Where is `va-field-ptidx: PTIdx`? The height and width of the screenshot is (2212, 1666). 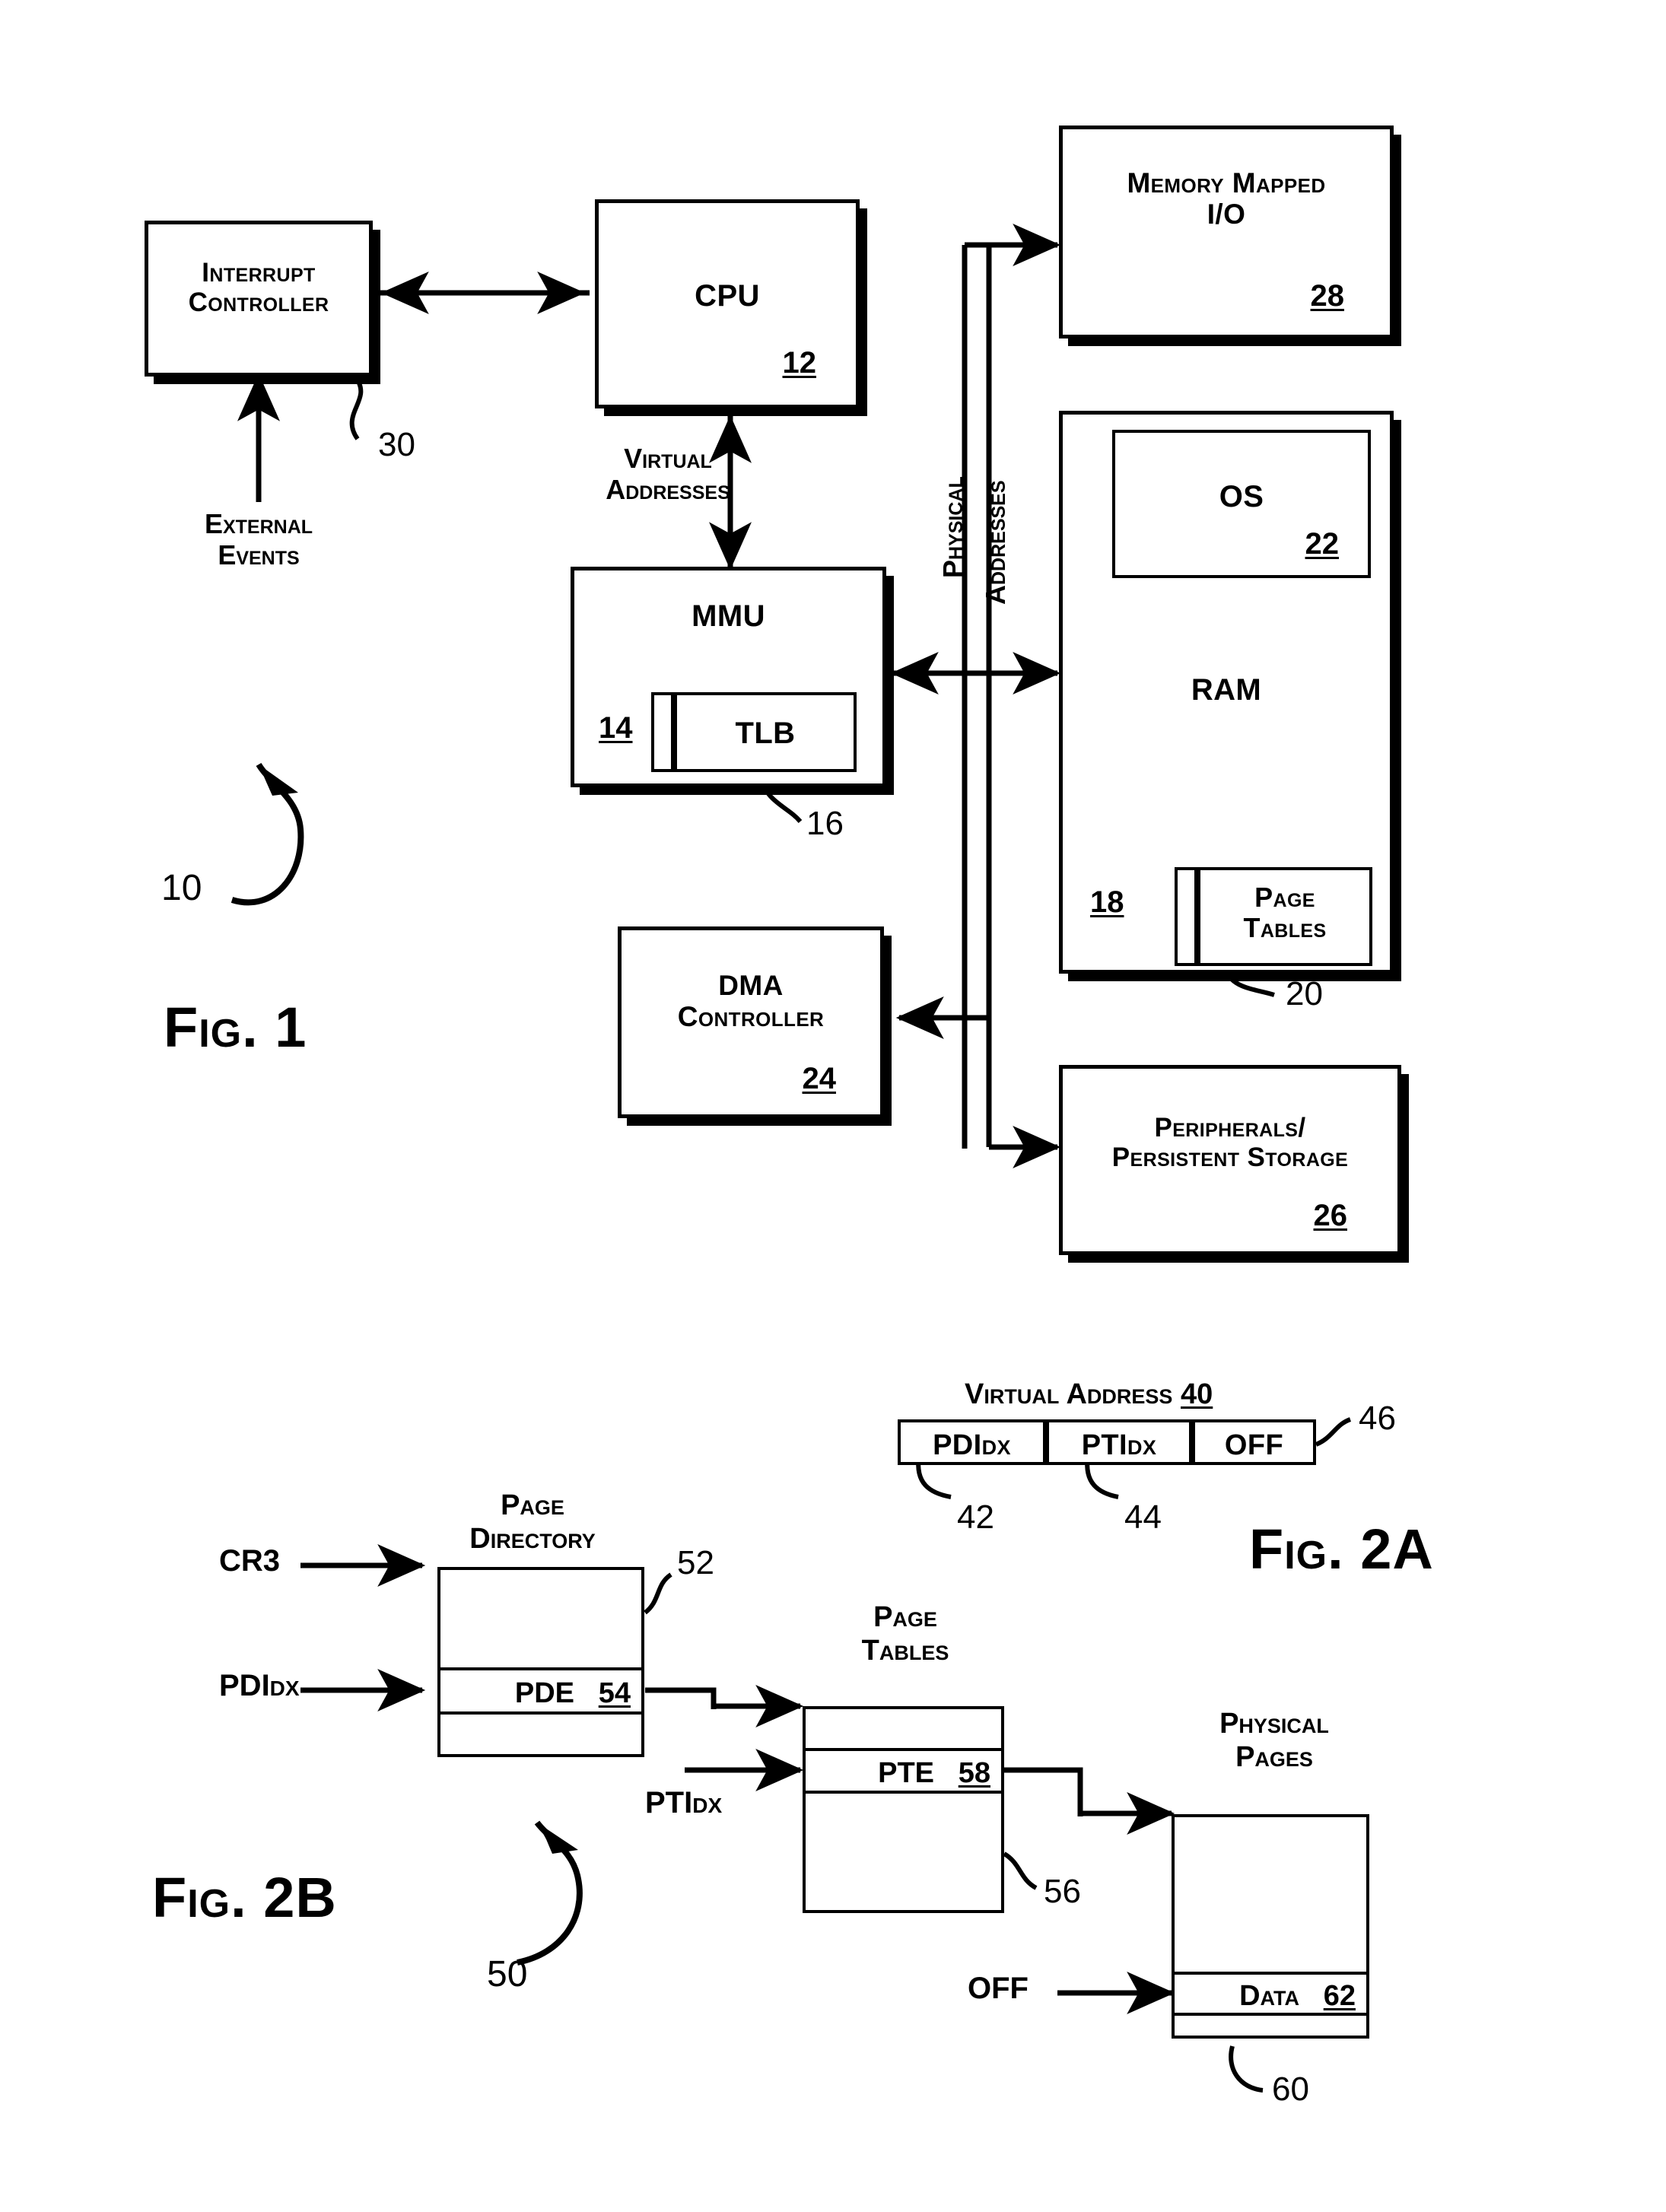 va-field-ptidx: PTIdx is located at coordinates (1119, 1442).